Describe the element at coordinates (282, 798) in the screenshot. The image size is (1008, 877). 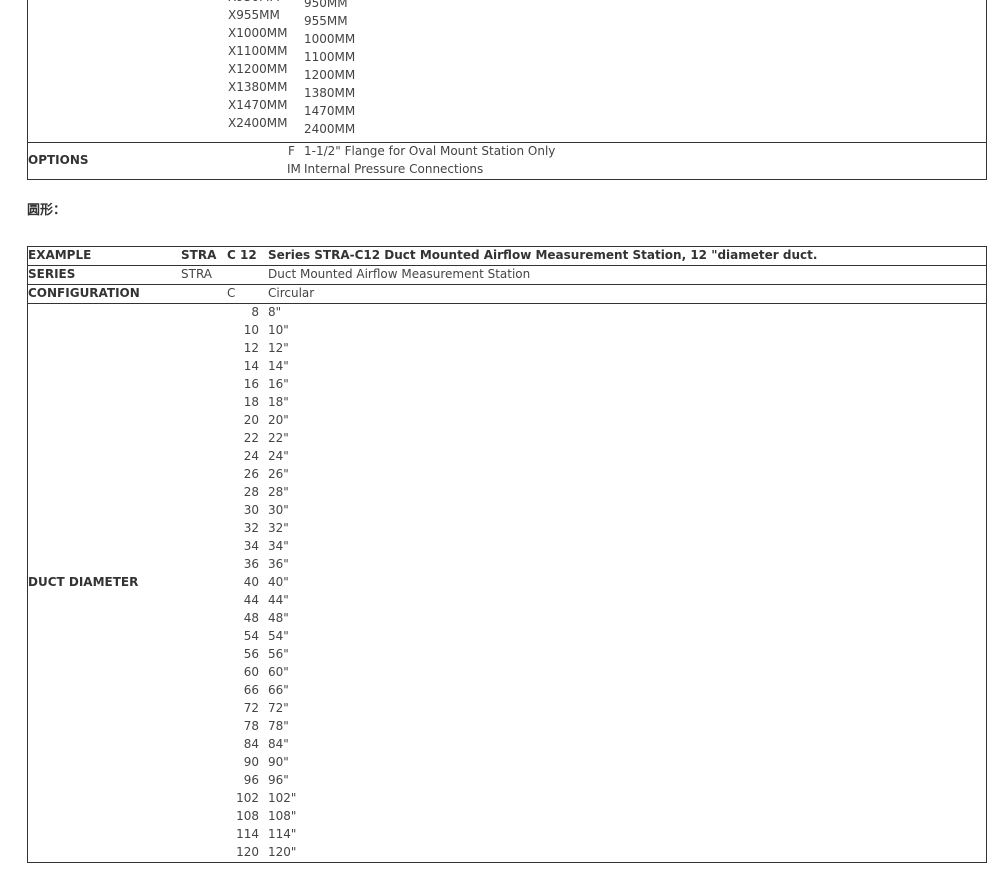
I see `diameter-desc: 102"` at that location.